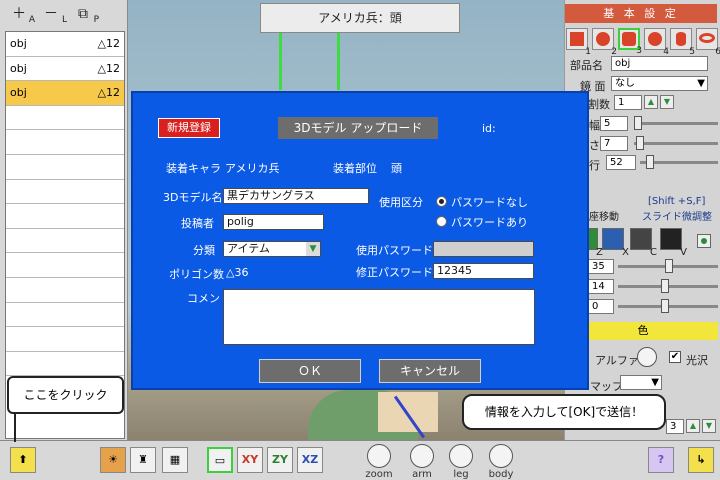 This screenshot has width=720, height=480. What do you see at coordinates (604, 217) in the screenshot?
I see `move-label: 座移動` at bounding box center [604, 217].